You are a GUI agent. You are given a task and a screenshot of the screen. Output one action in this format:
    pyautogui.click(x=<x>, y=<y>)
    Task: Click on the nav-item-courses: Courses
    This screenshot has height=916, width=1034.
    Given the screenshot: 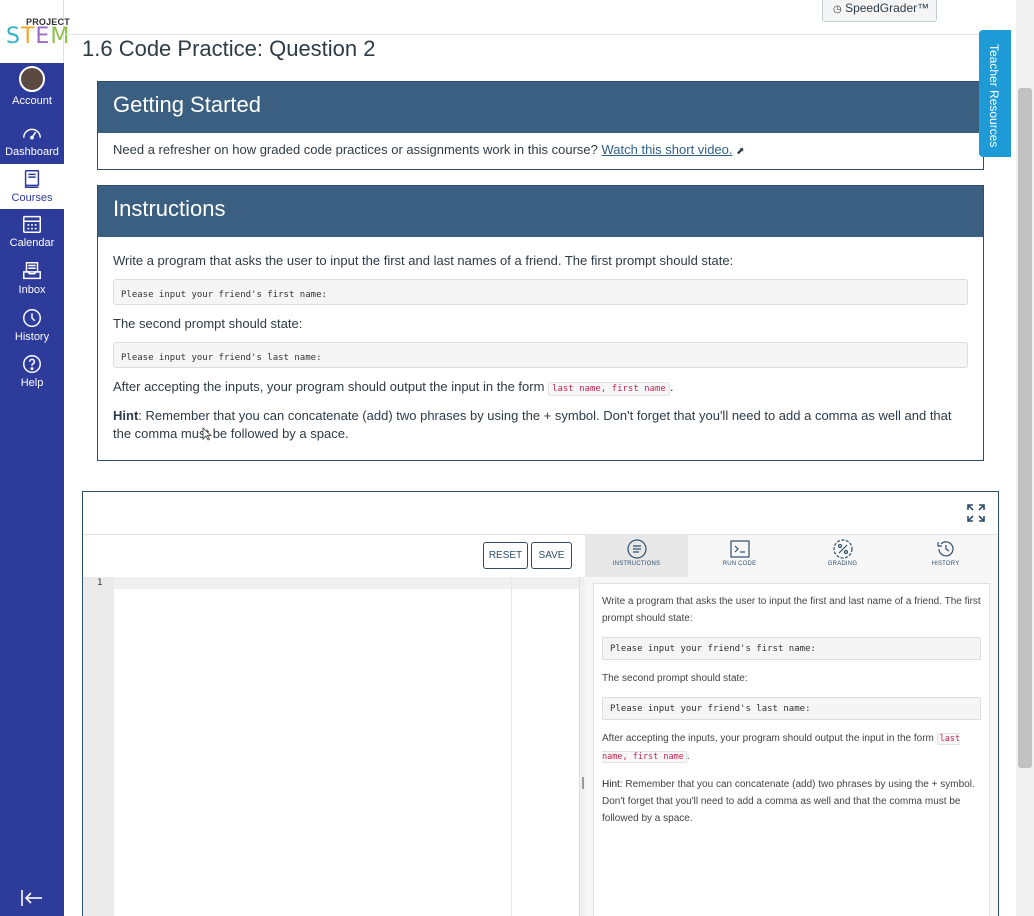 What is the action you would take?
    pyautogui.click(x=32, y=186)
    